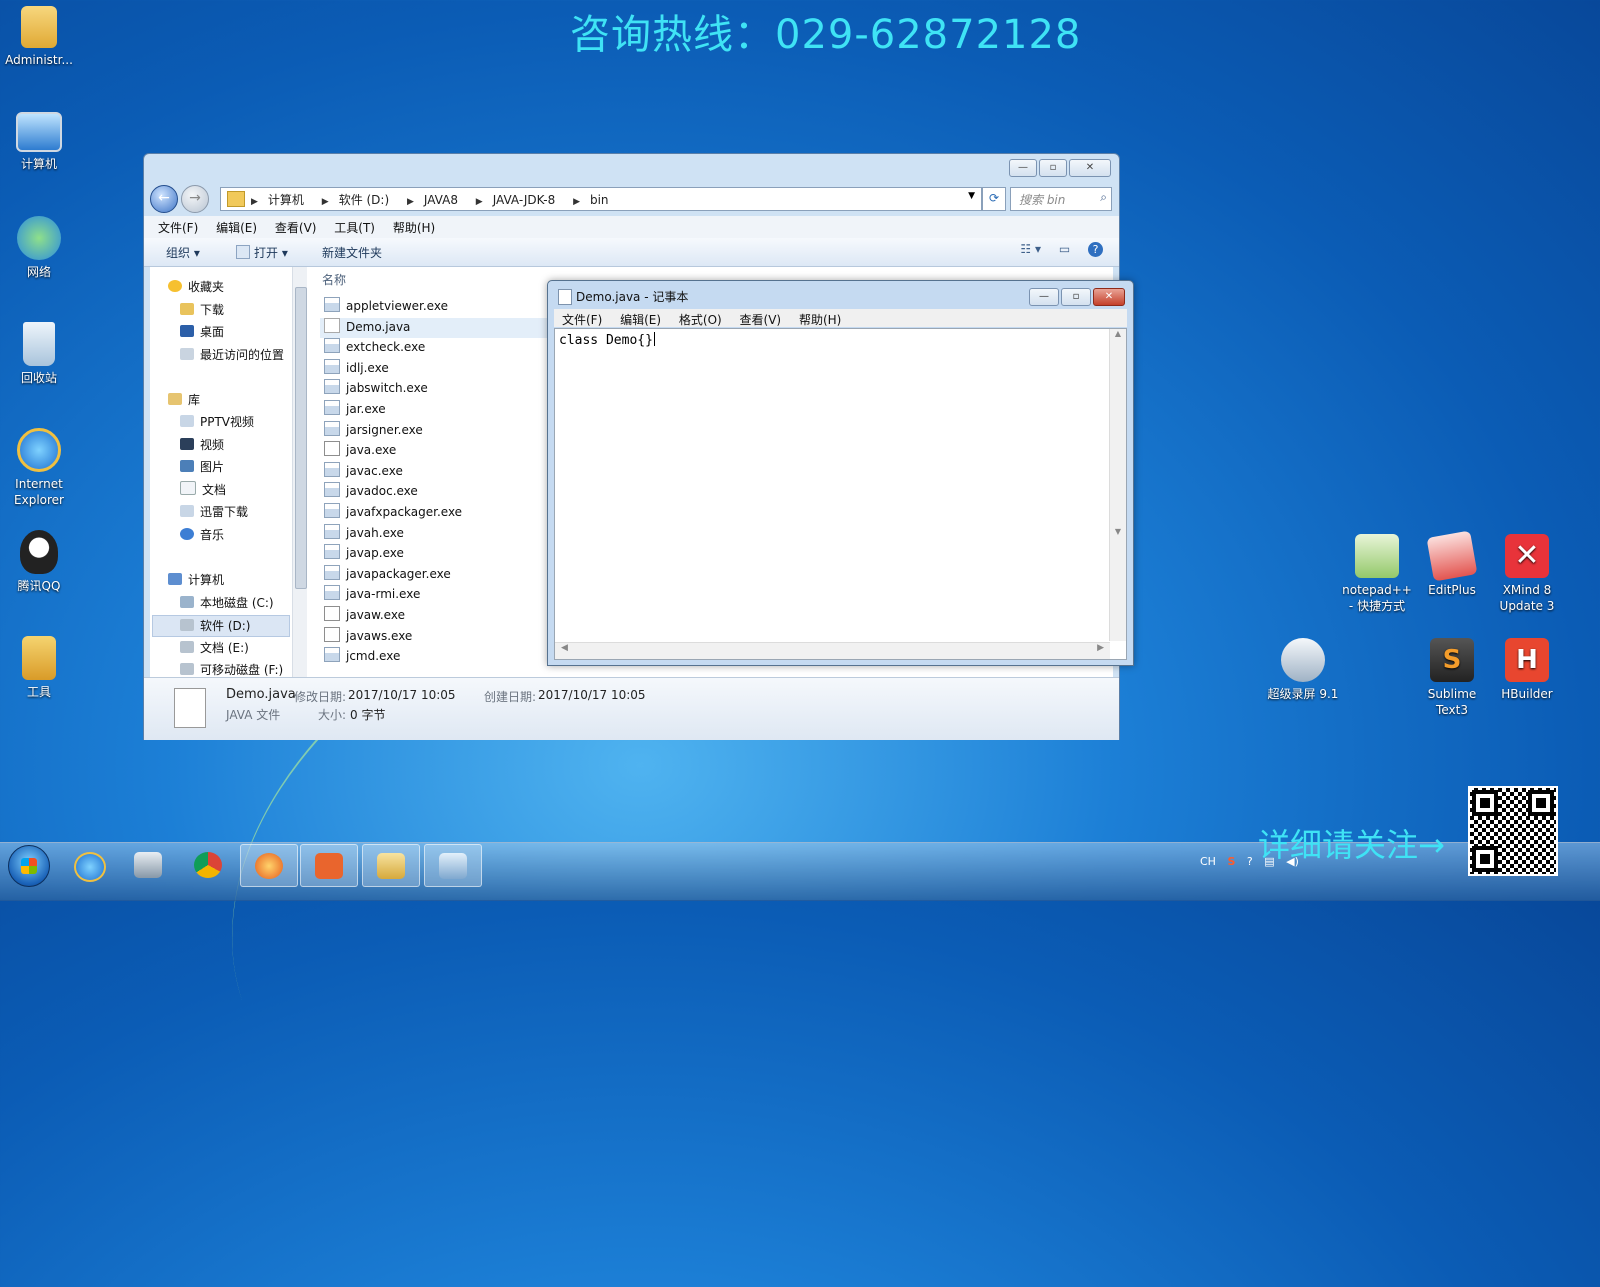  What do you see at coordinates (414, 227) in the screenshot?
I see `menu-help: 帮助(H)` at bounding box center [414, 227].